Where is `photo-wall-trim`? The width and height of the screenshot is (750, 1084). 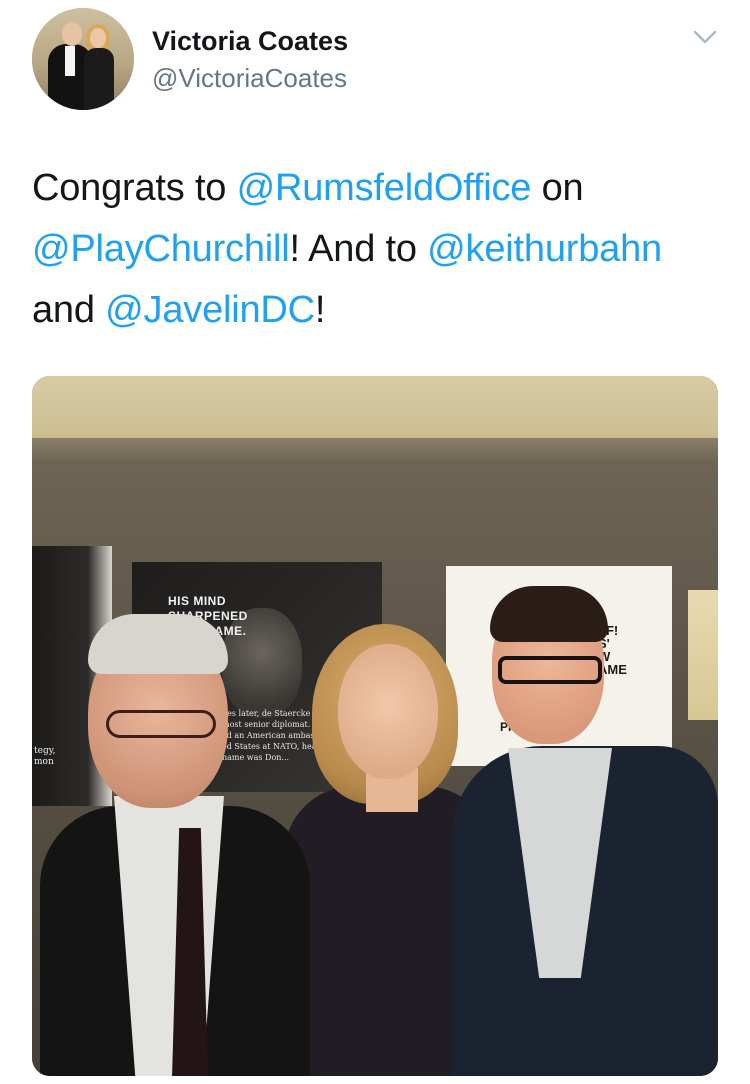
photo-wall-trim is located at coordinates (375, 450).